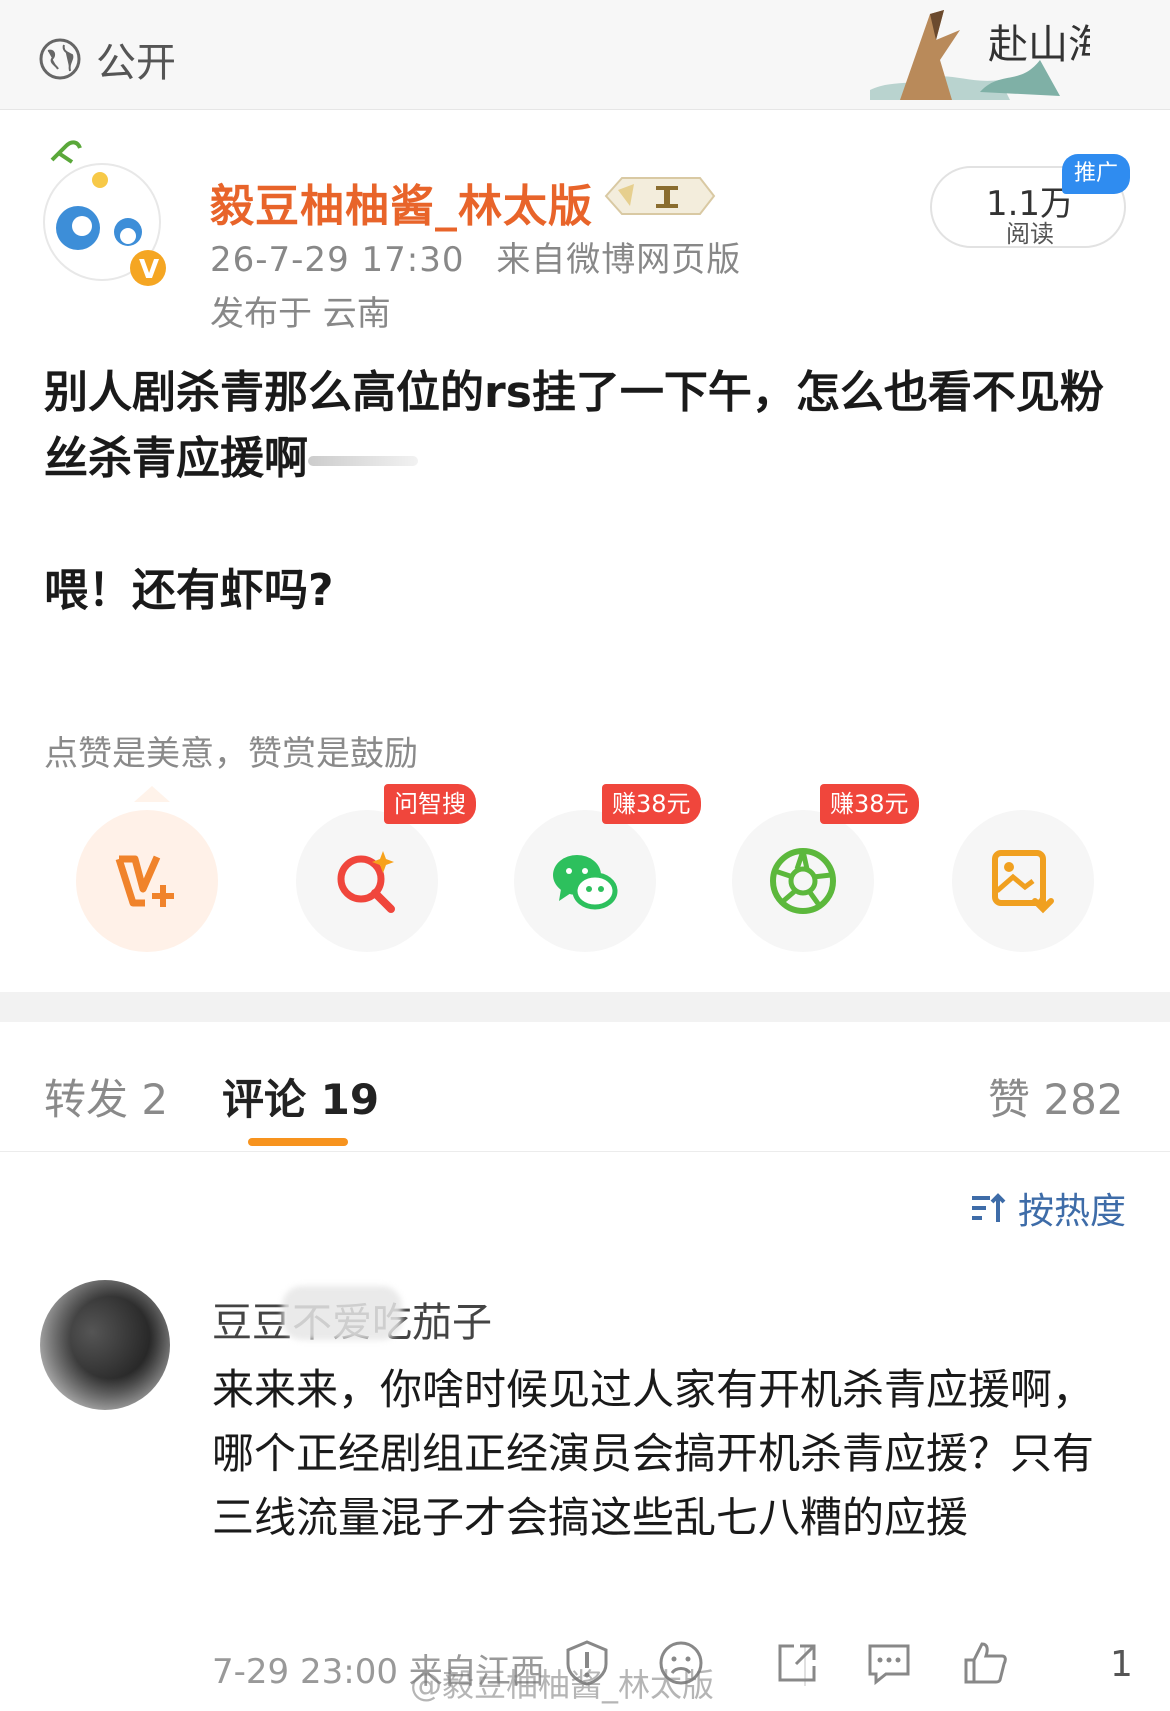 This screenshot has height=1711, width=1170. Describe the element at coordinates (401, 202) in the screenshot. I see `post-username: 毅豆柚柚酱_林太版` at that location.